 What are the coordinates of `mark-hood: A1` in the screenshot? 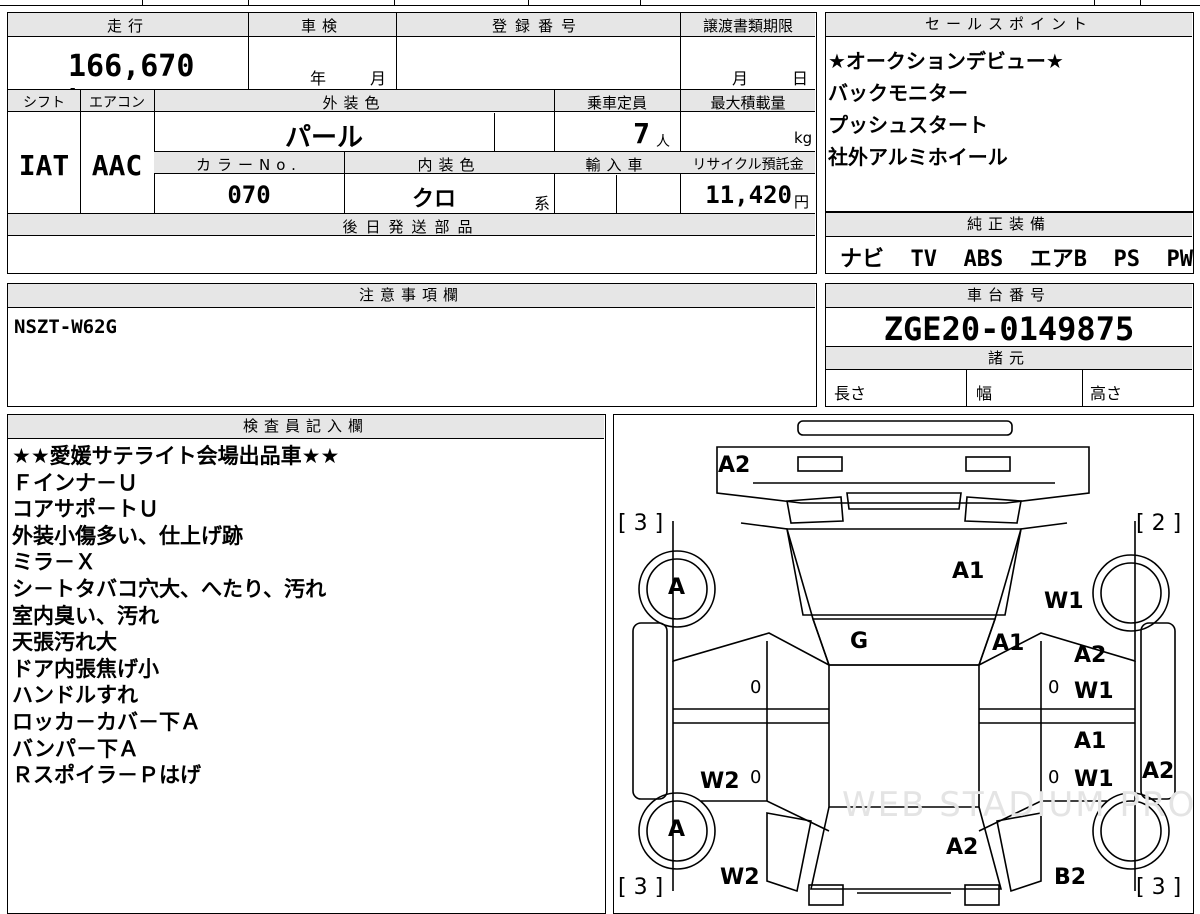 It's located at (968, 571).